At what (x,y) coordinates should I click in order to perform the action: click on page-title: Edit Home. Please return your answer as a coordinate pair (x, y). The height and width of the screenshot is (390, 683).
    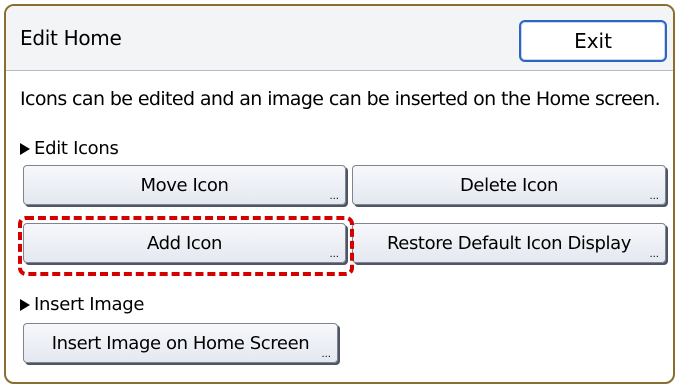
    Looking at the image, I should click on (71, 38).